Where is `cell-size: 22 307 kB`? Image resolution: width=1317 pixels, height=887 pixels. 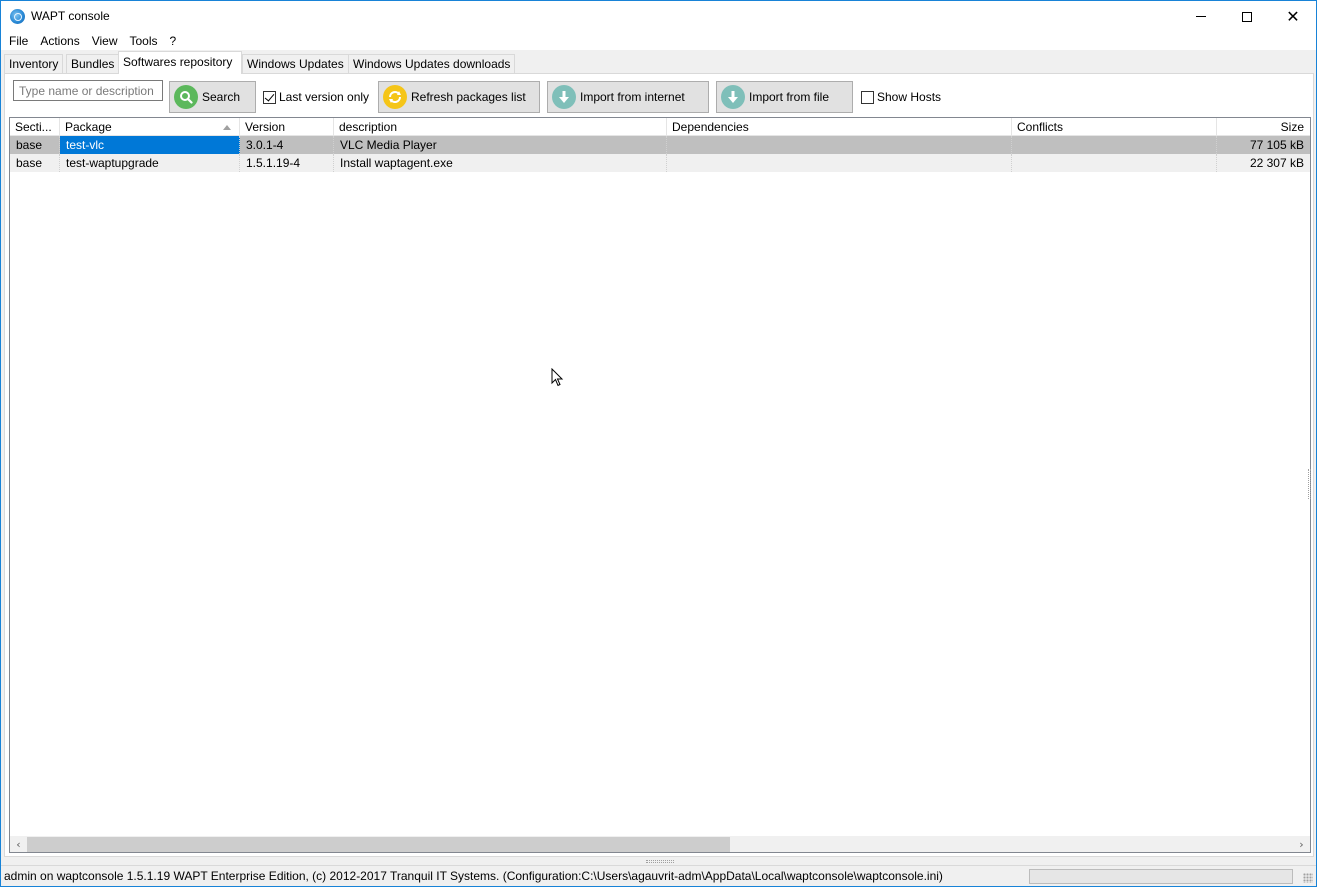 cell-size: 22 307 kB is located at coordinates (1276, 163).